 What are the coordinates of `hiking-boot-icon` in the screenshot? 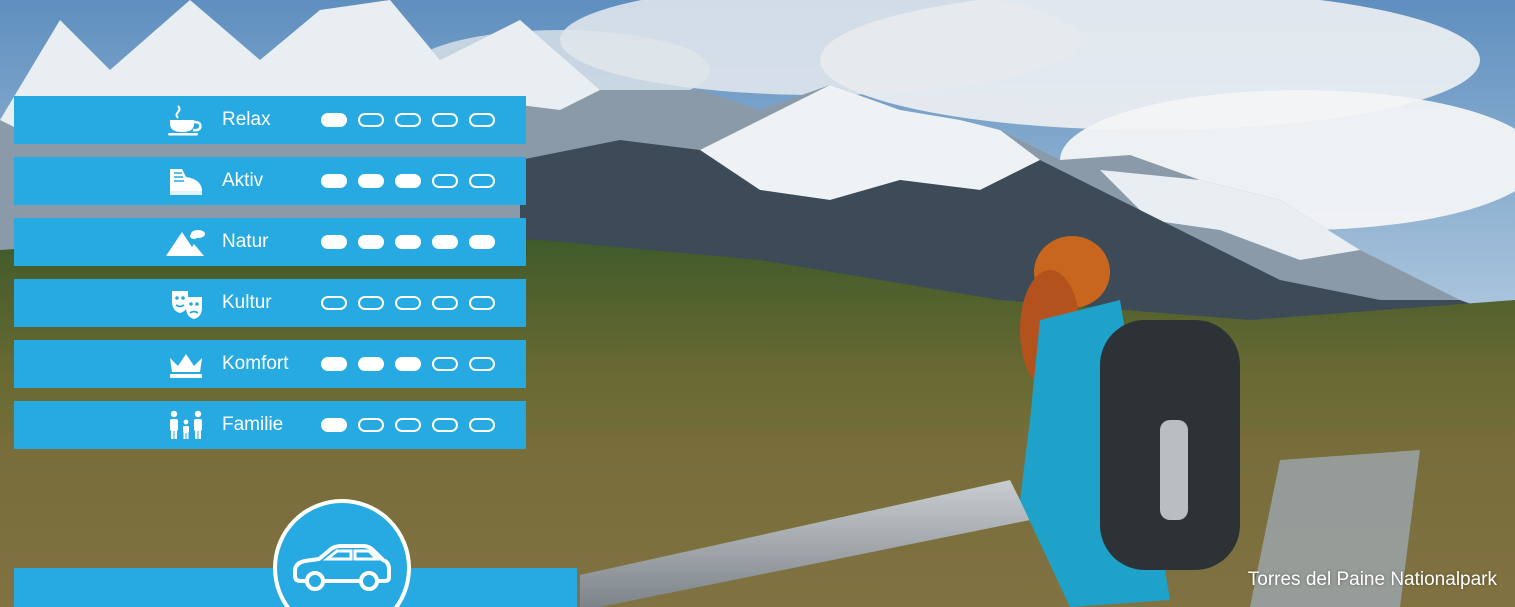 It's located at (186, 181).